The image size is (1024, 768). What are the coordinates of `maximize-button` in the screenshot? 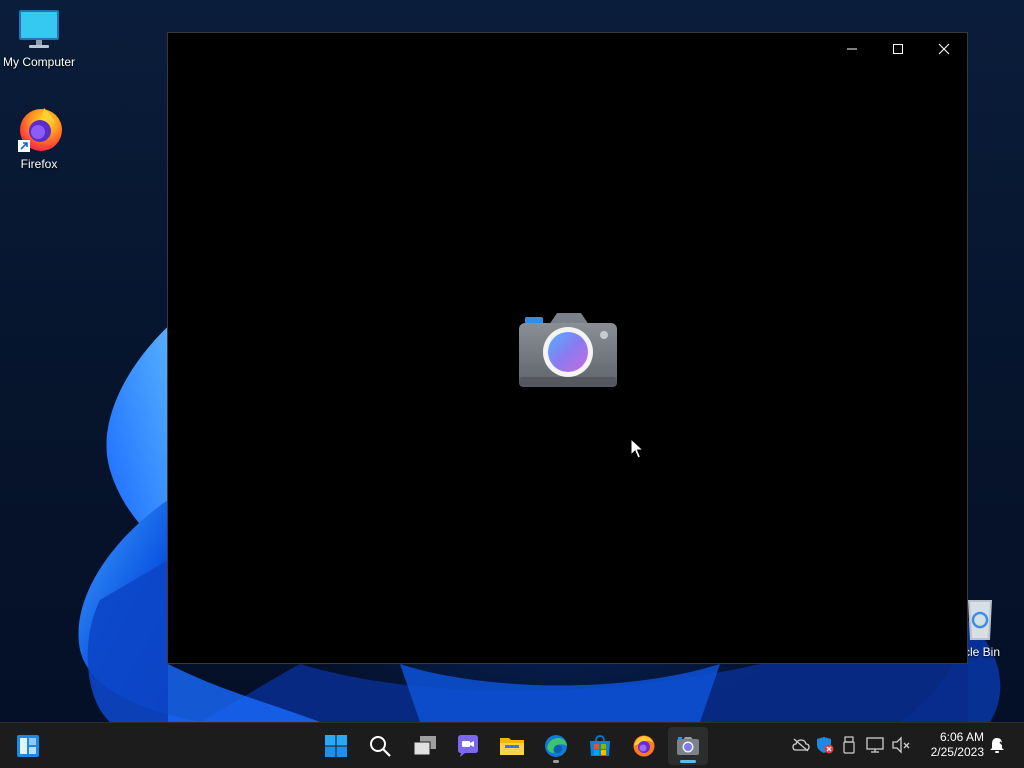 It's located at (898, 49).